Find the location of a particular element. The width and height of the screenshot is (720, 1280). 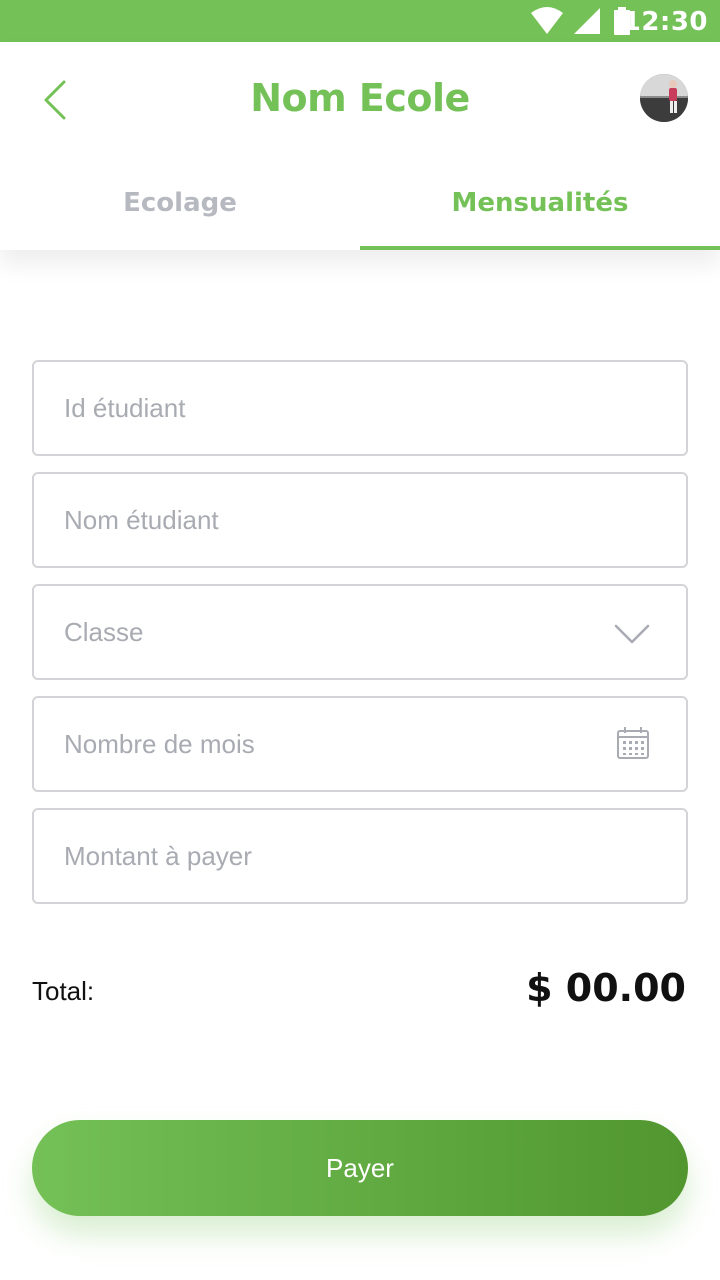

avatar is located at coordinates (664, 98).